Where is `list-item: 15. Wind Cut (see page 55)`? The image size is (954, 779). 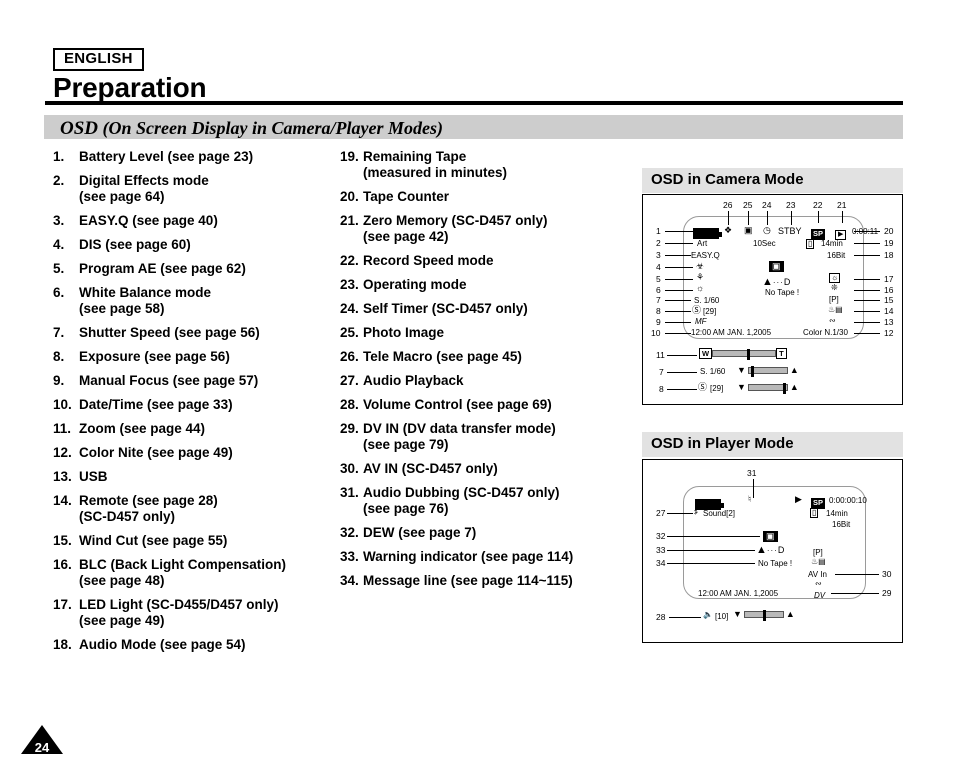
list-item: 15. Wind Cut (see page 55) is located at coordinates (195, 541).